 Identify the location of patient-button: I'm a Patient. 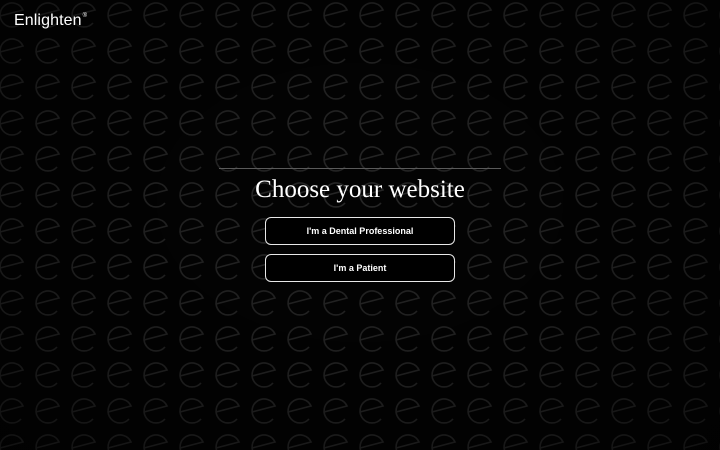
(360, 268).